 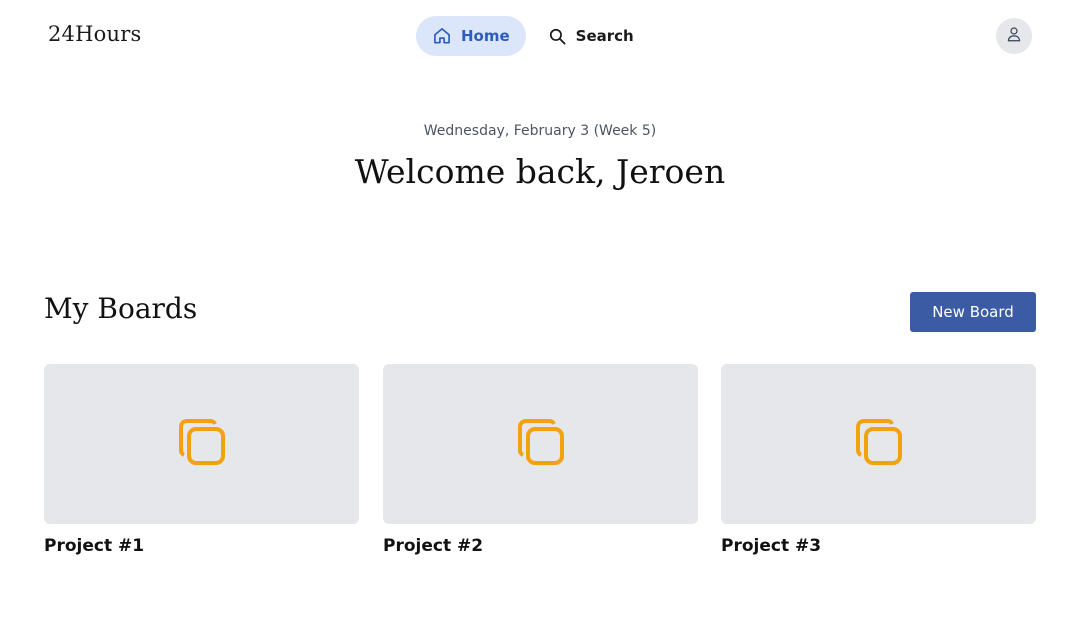 I want to click on nav-search-label: Search, so click(x=604, y=36).